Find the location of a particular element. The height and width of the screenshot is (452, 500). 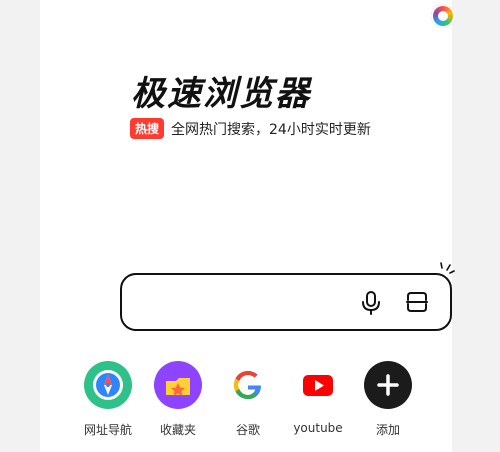

plus-icon is located at coordinates (388, 385).